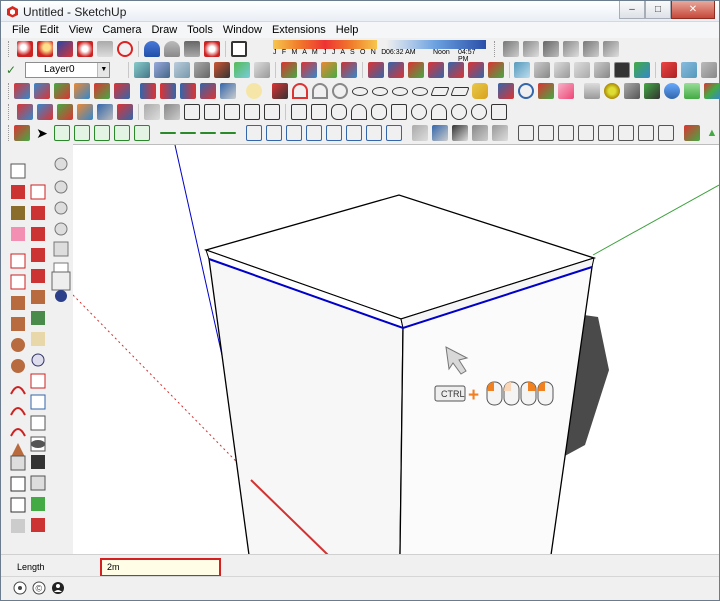  I want to click on primitive-hex-icon, so click(399, 112).